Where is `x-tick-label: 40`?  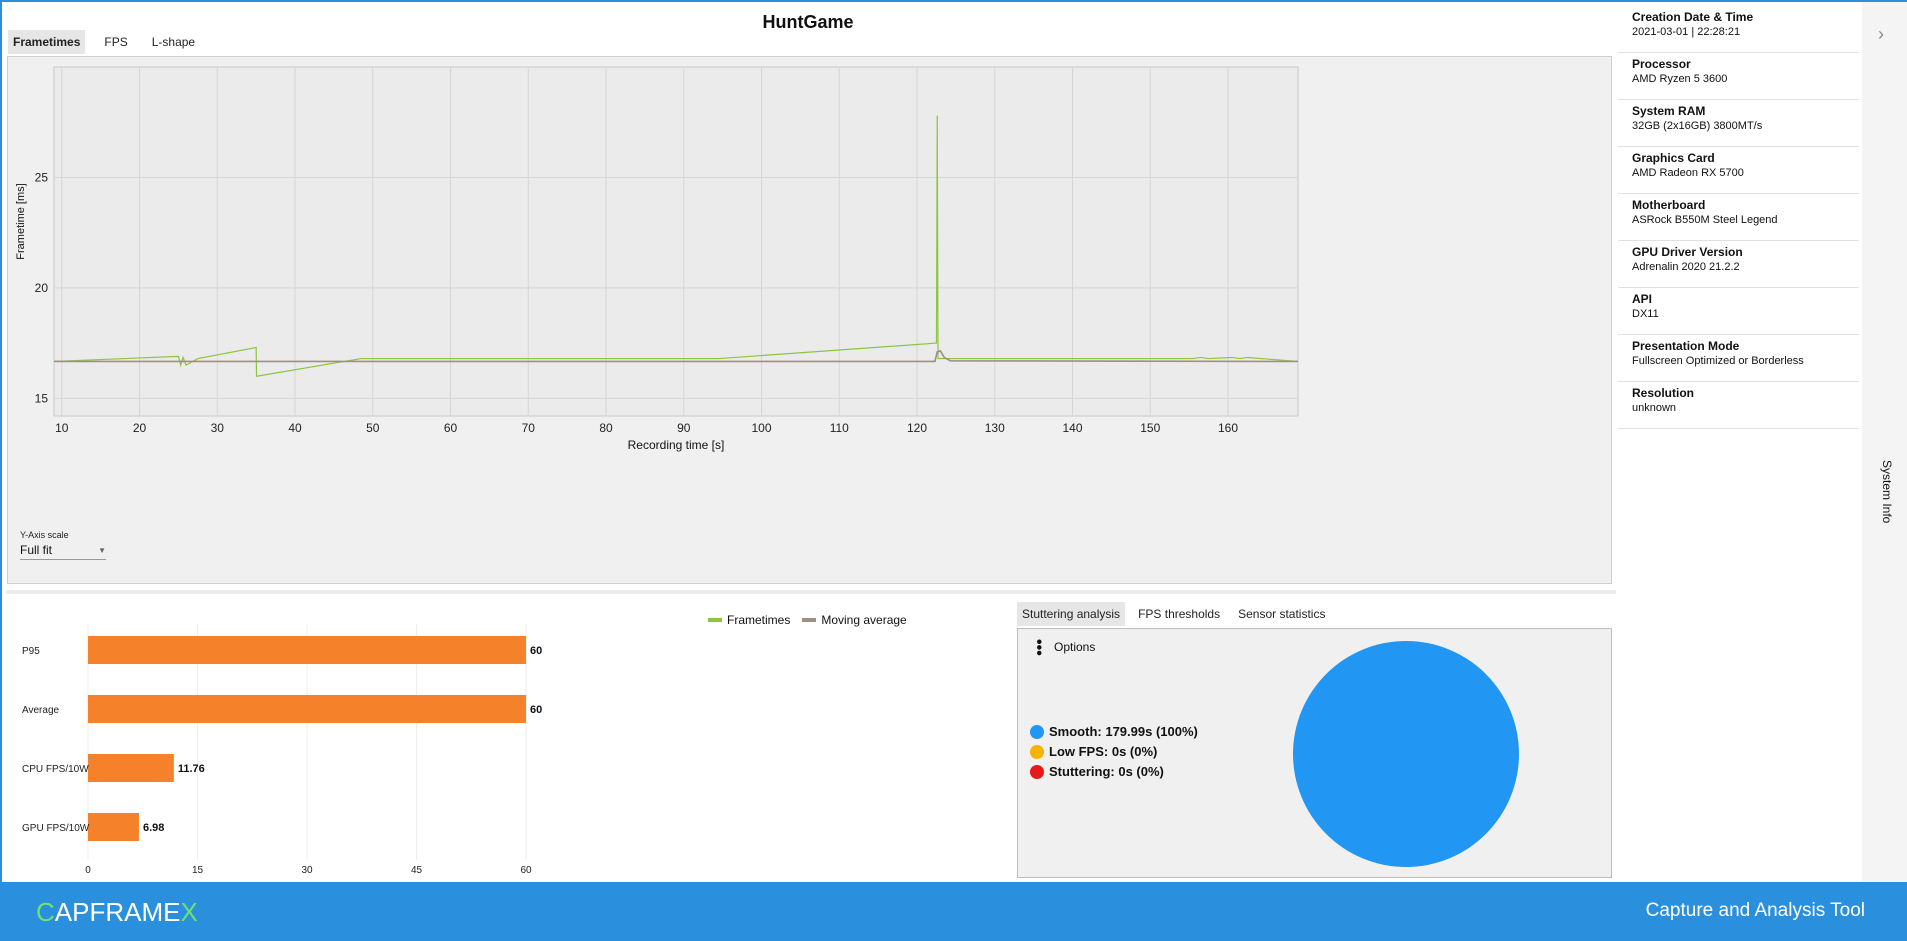
x-tick-label: 40 is located at coordinates (295, 428).